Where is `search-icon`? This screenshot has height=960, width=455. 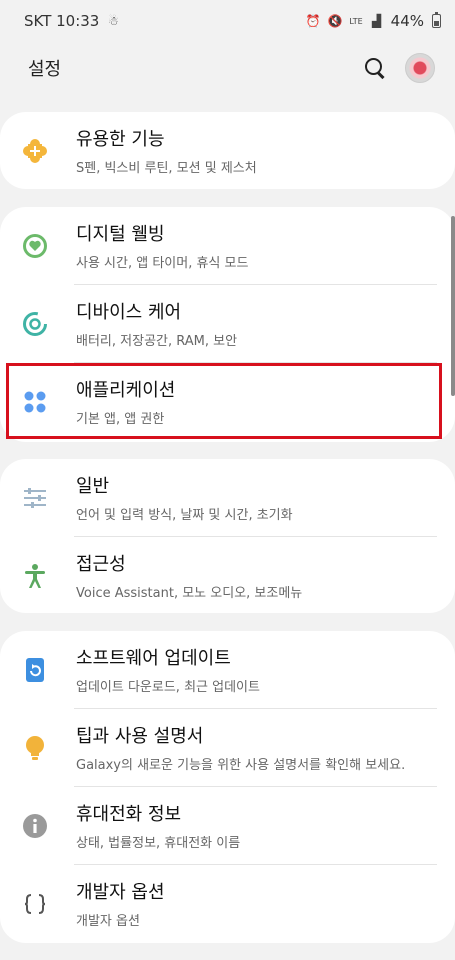
search-icon is located at coordinates (375, 68).